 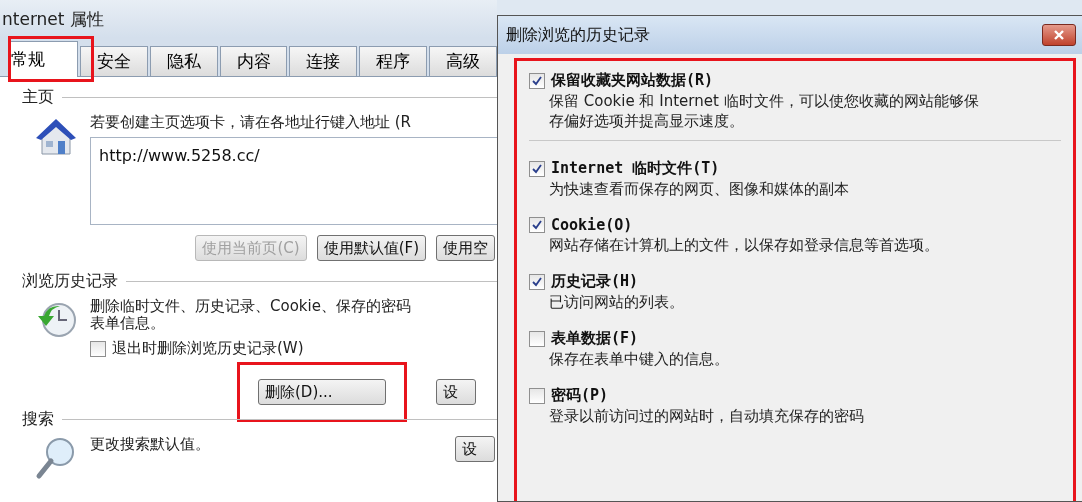 I want to click on option-description: 已访问网站的列表。, so click(x=616, y=302).